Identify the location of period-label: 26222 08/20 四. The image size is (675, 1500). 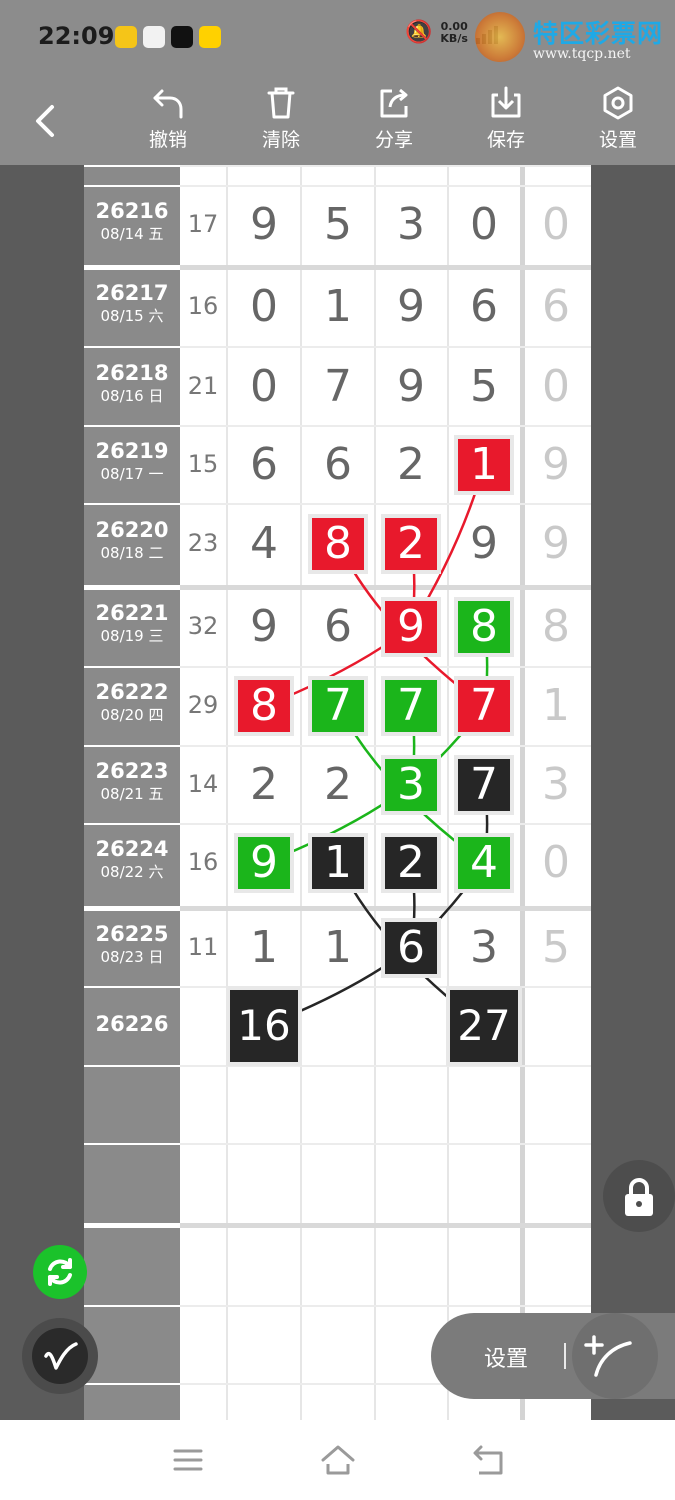
(132, 702).